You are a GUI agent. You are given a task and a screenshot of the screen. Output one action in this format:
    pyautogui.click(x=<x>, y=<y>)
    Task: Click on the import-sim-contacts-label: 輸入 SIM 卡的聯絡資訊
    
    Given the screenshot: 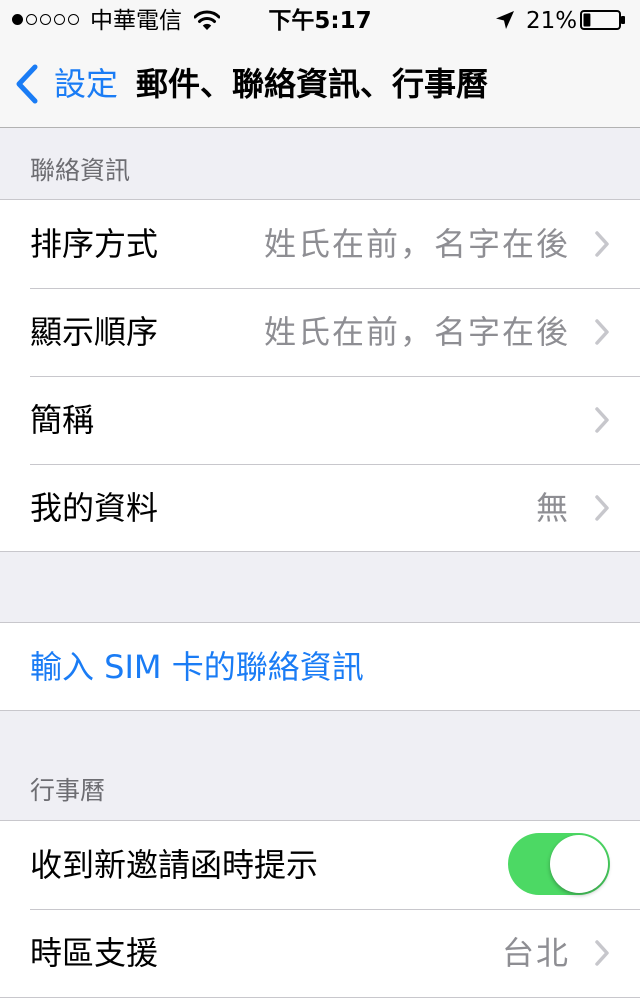 What is the action you would take?
    pyautogui.click(x=197, y=667)
    